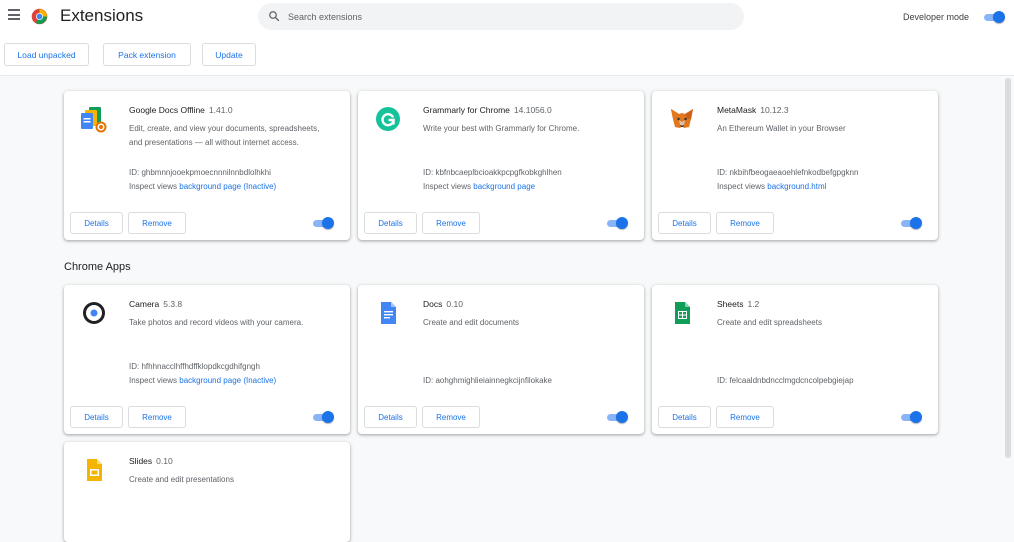 Image resolution: width=1014 pixels, height=542 pixels. I want to click on app-card-slides: Slides 0.10 Create and edit presentations, so click(207, 492).